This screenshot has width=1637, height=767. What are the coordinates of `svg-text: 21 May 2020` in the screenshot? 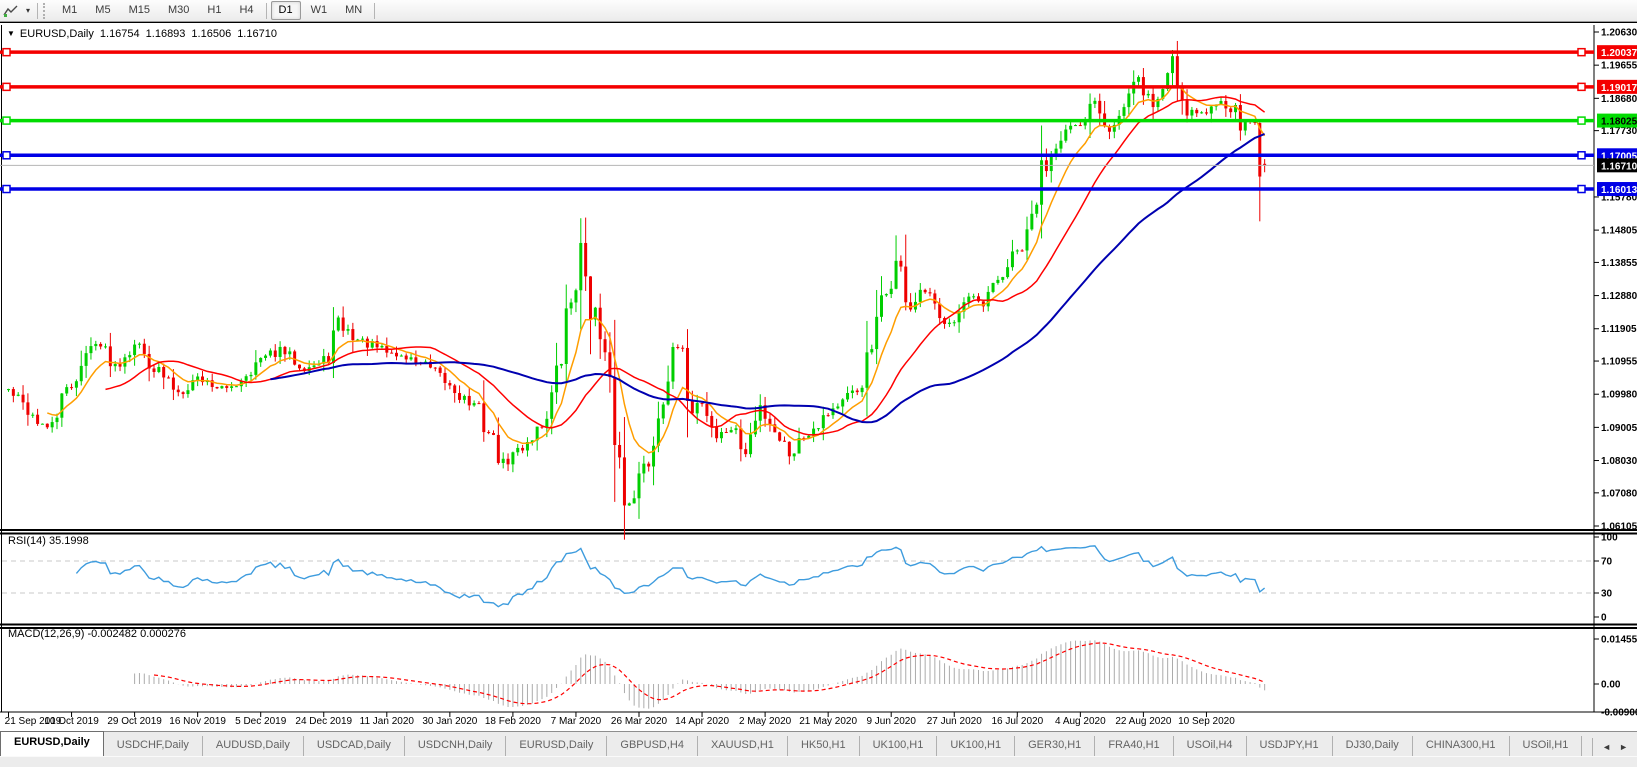 It's located at (828, 721).